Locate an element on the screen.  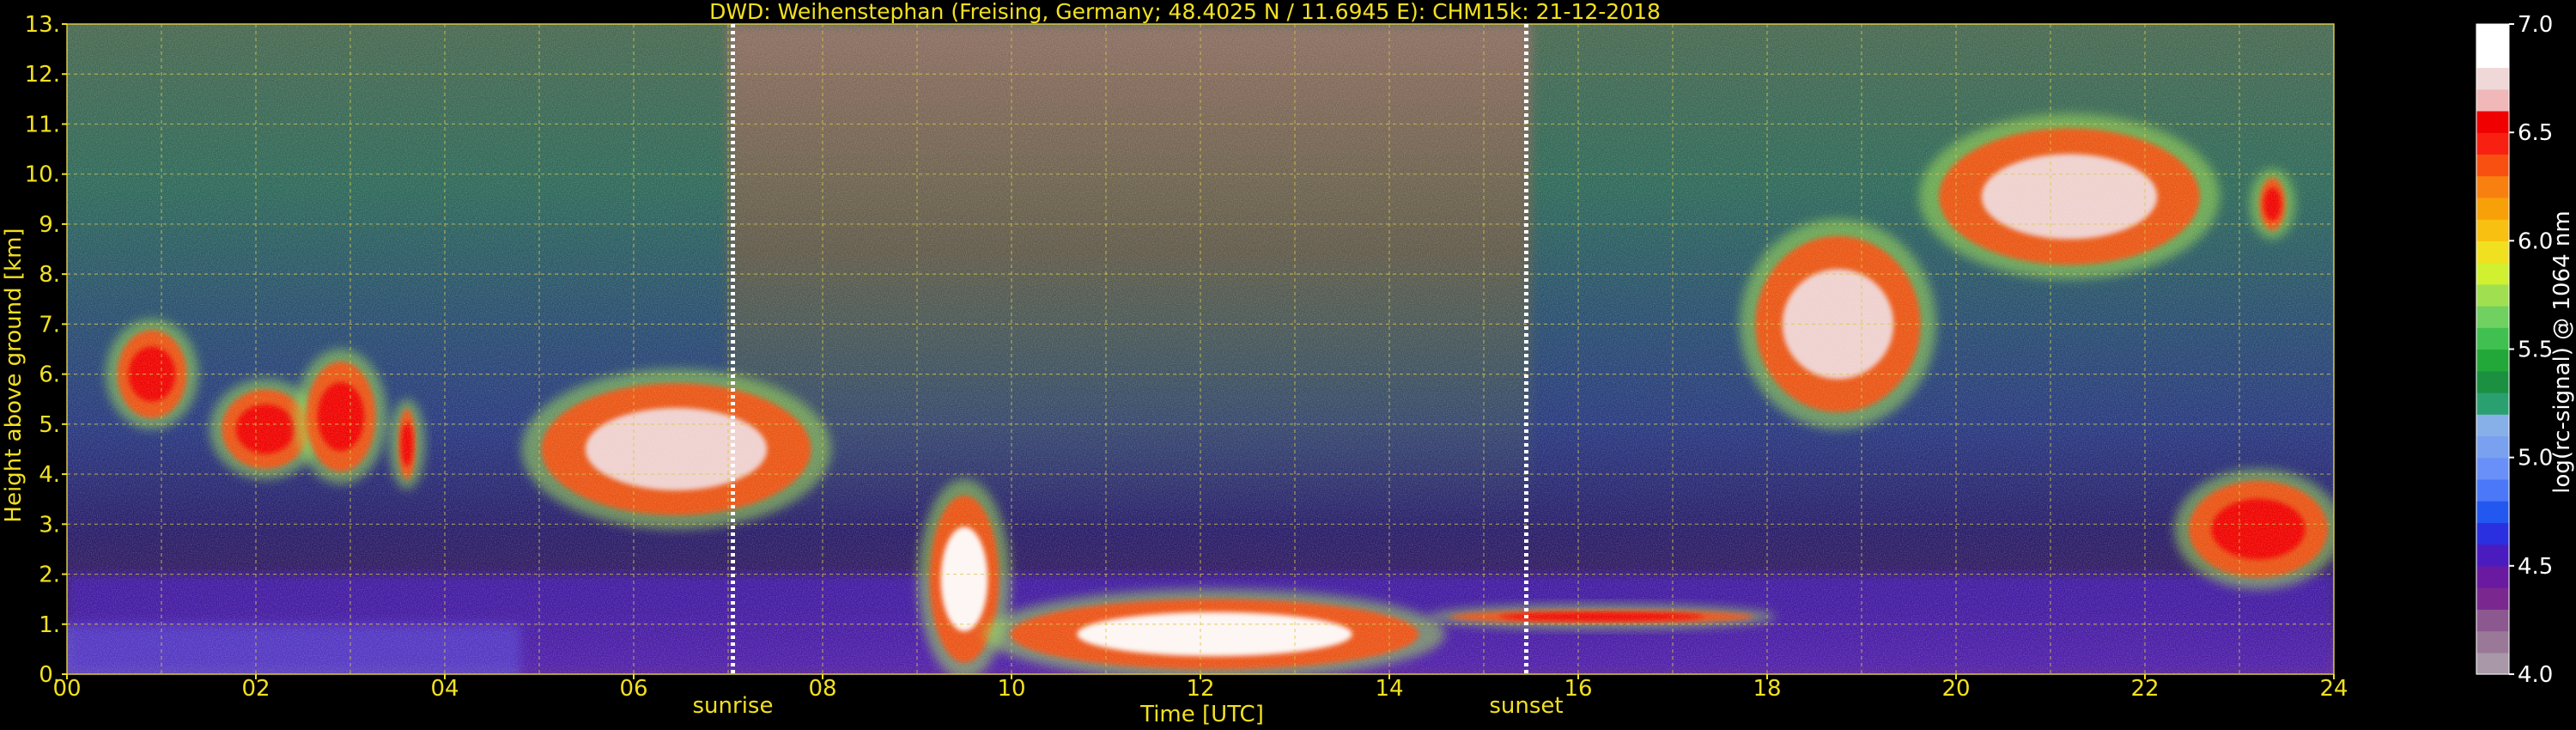
colorbar-tick-label: 7.0 is located at coordinates (2536, 25).